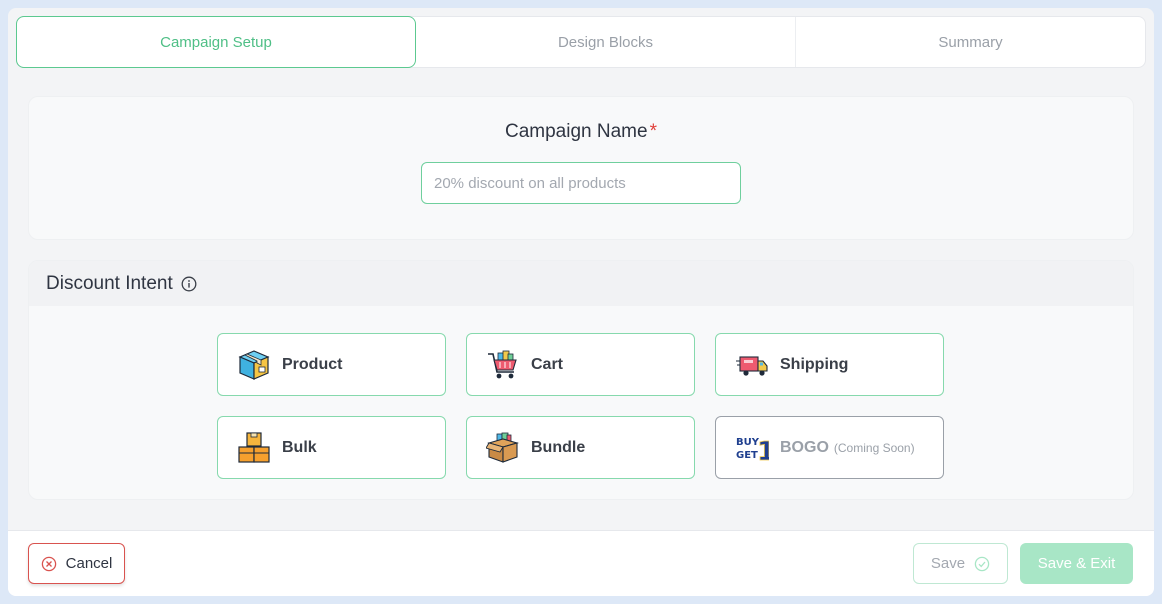  Describe the element at coordinates (189, 284) in the screenshot. I see `info-icon` at that location.